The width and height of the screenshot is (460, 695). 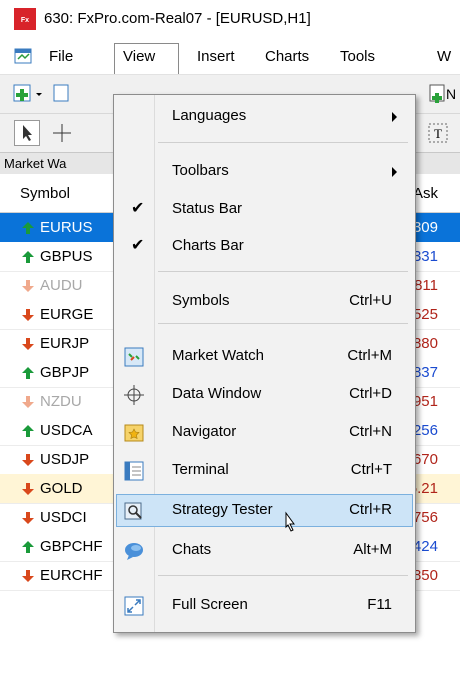 I want to click on symbol-cell: EURCHF, so click(x=71, y=575).